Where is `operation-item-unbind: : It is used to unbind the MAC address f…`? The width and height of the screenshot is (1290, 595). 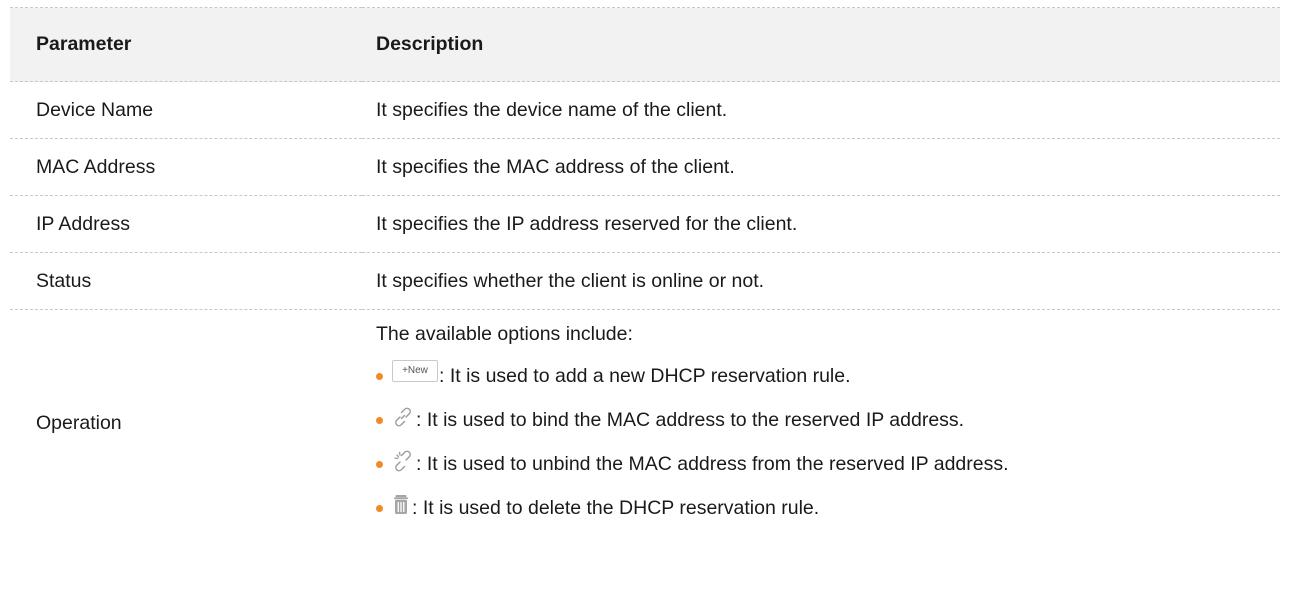
operation-item-unbind: : It is used to unbind the MAC address f… is located at coordinates (828, 464).